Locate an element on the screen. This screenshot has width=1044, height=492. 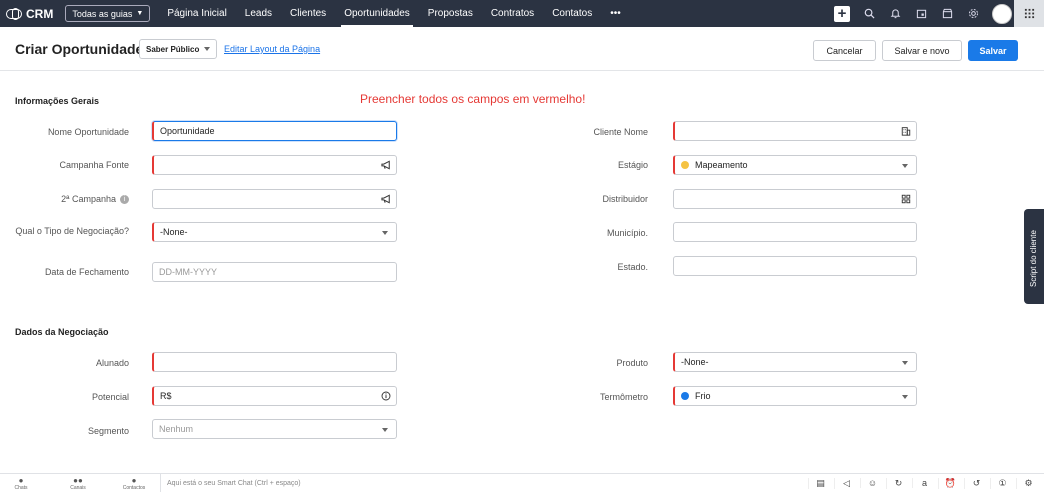
settings-icon: ⚙ is located at coordinates (1028, 483).